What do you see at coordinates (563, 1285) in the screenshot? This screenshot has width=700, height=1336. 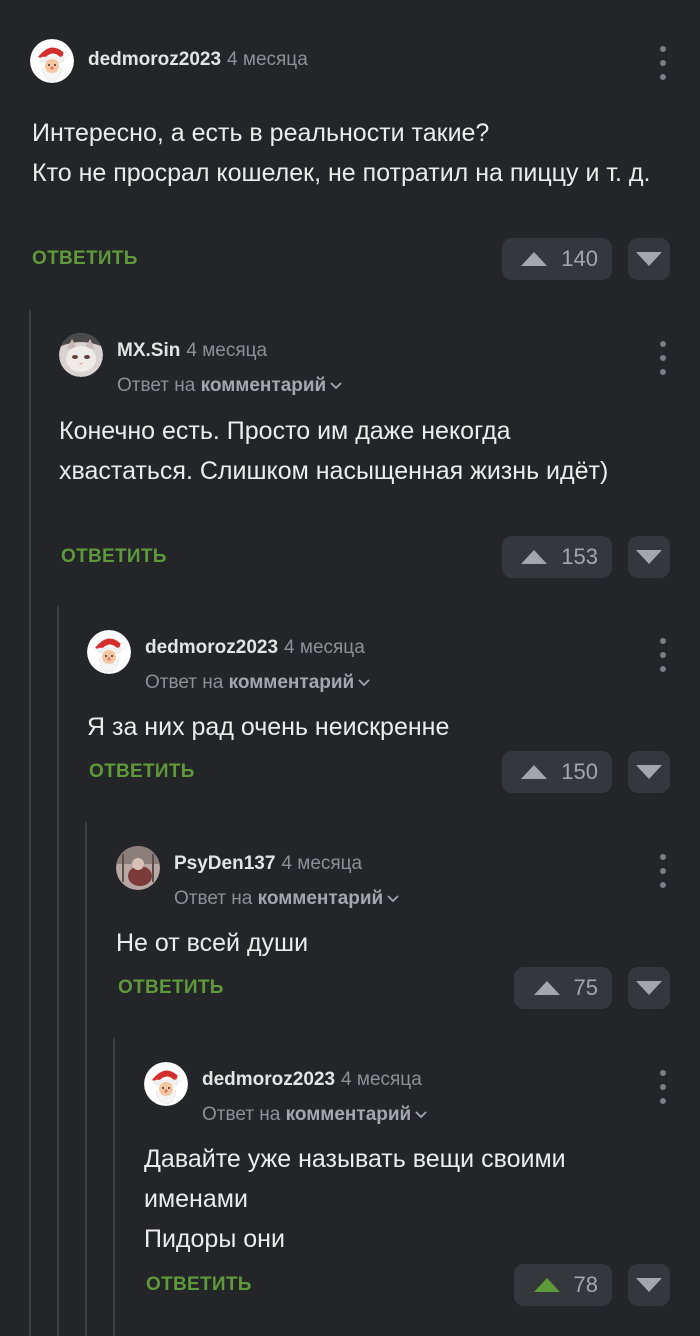 I see `upvote-button: 78` at bounding box center [563, 1285].